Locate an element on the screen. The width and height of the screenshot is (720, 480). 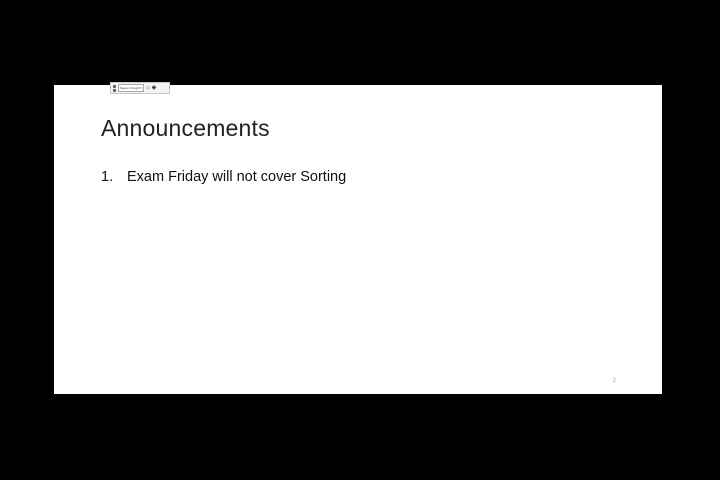
list-item-number: 1. is located at coordinates (107, 177).